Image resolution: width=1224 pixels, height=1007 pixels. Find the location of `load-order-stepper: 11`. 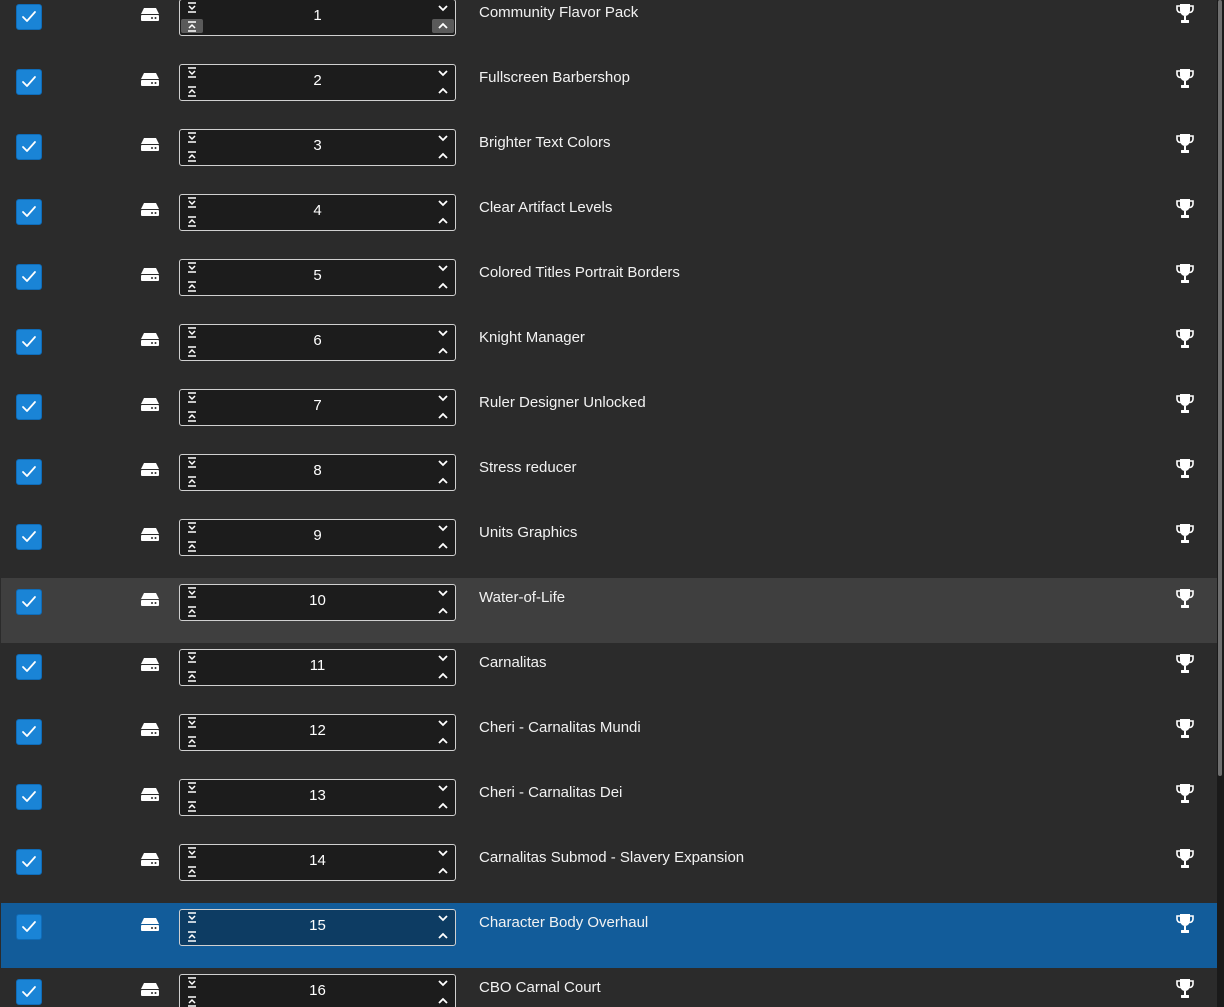

load-order-stepper: 11 is located at coordinates (317, 667).